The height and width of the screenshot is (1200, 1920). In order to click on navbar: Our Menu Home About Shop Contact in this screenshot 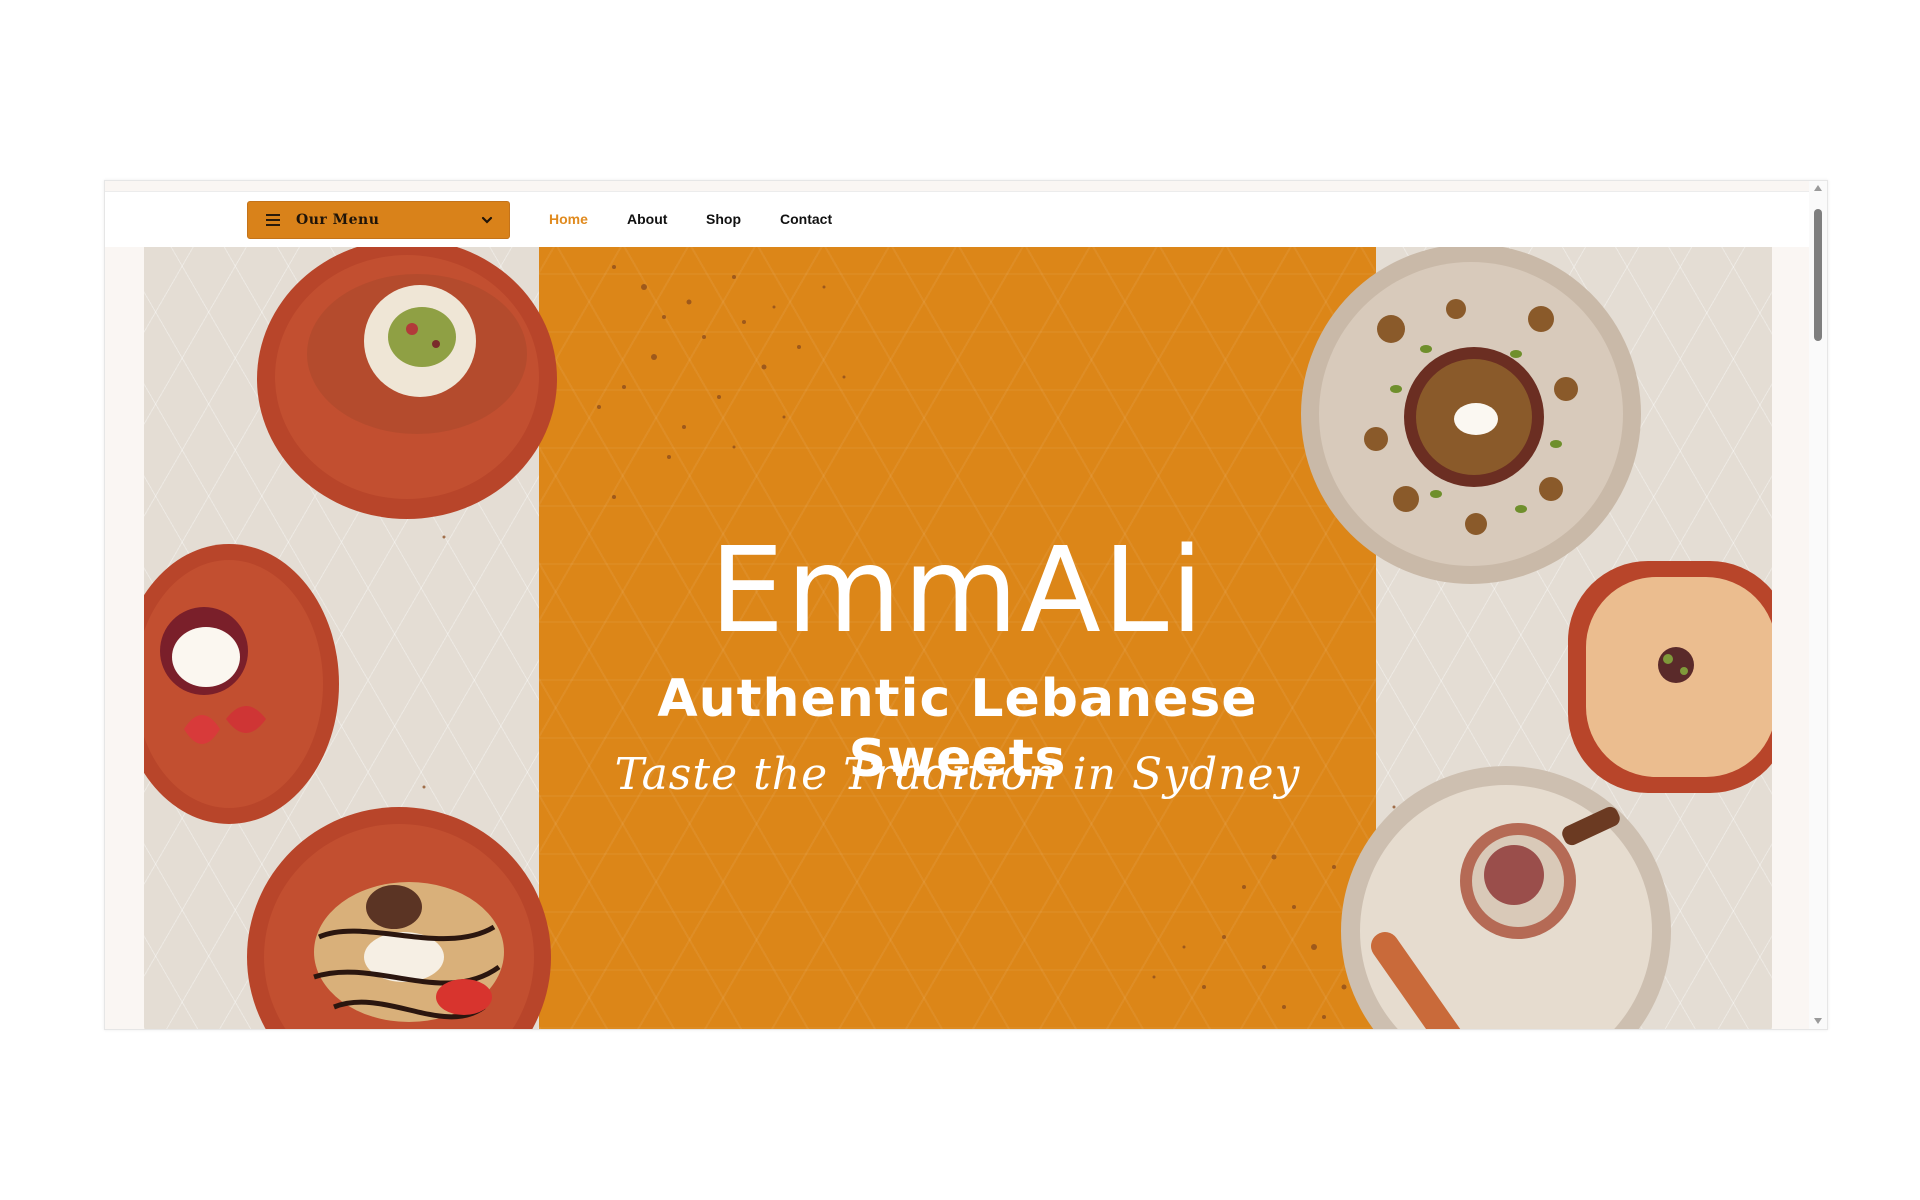, I will do `click(957, 219)`.